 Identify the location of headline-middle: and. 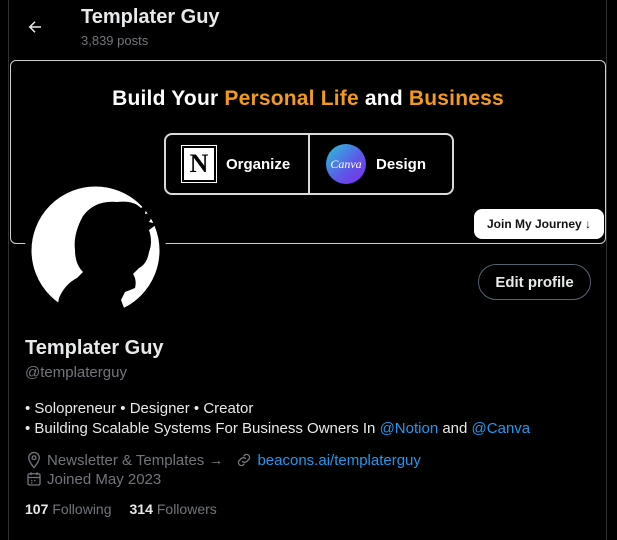
(383, 98).